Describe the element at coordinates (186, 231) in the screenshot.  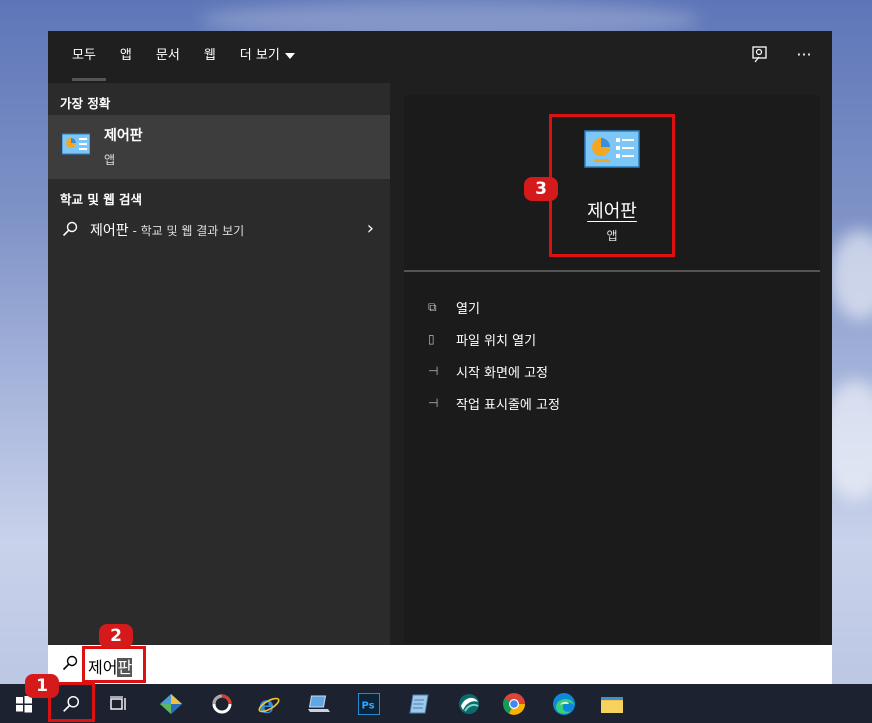
I see `web-result-suffix: - 학교 및 웹 결과 보기` at that location.